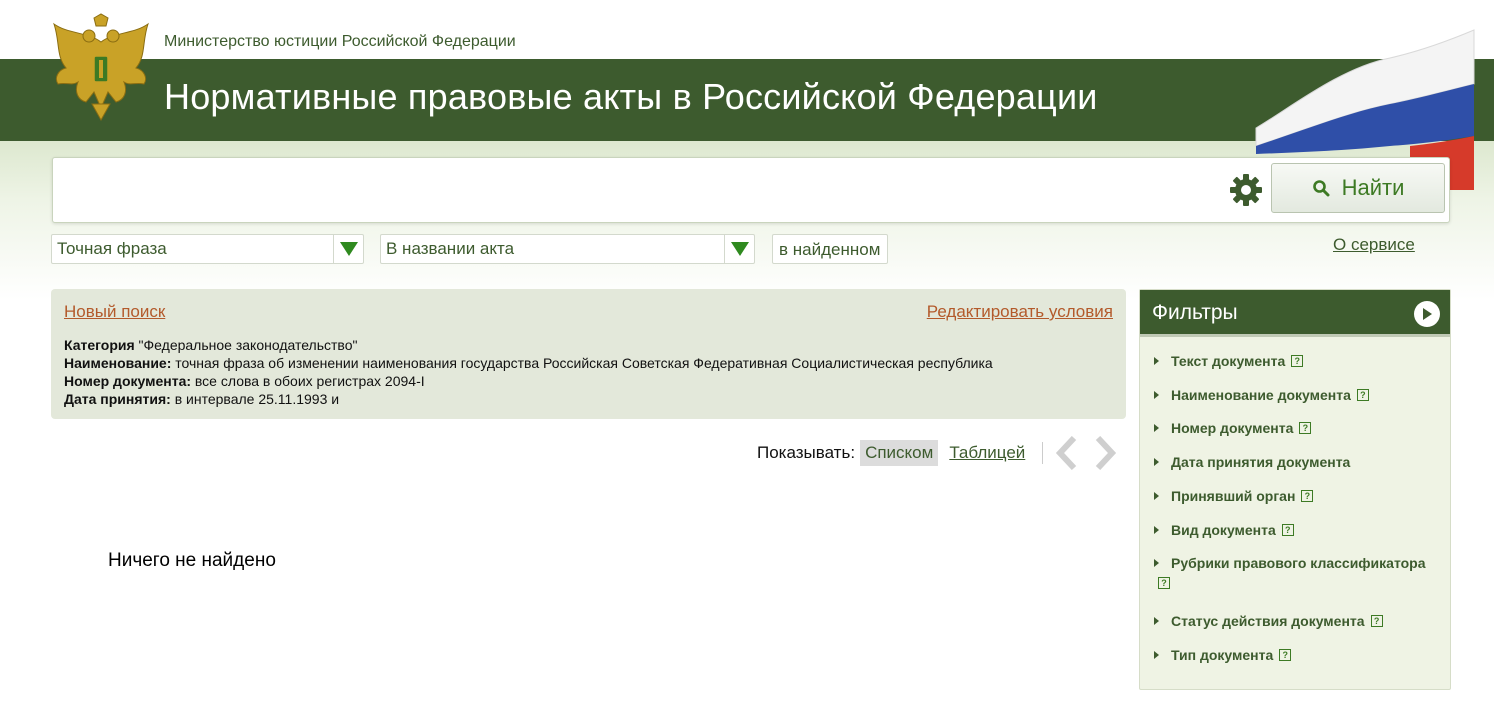 The width and height of the screenshot is (1494, 718). I want to click on search-icon, so click(1321, 188).